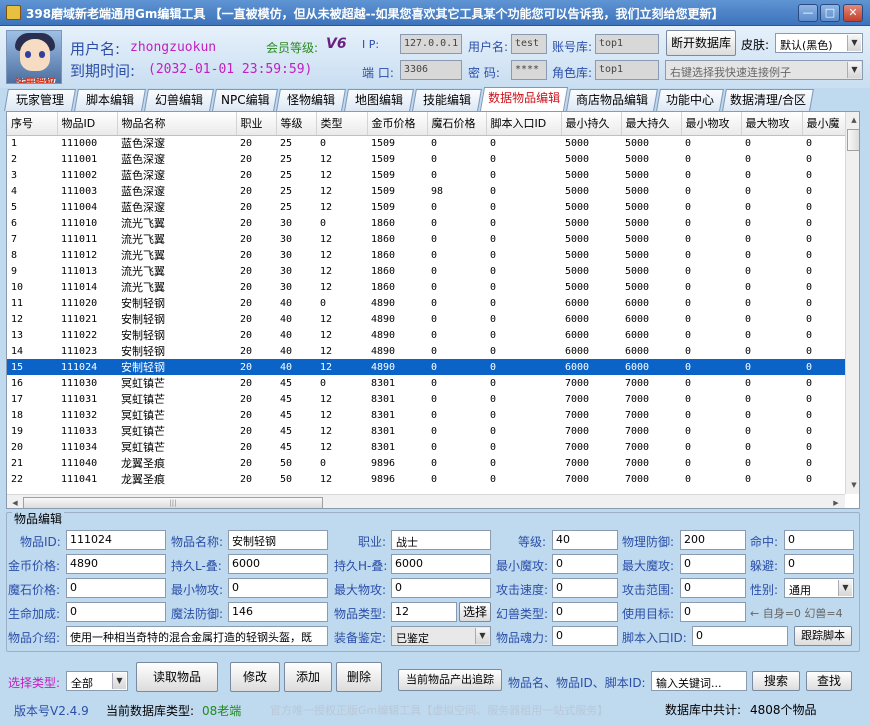  I want to click on table-row: 19 111033 冥虹镇芒 20 45 12 8301 0 0 7000 7000 0 0 0, so click(426, 431).